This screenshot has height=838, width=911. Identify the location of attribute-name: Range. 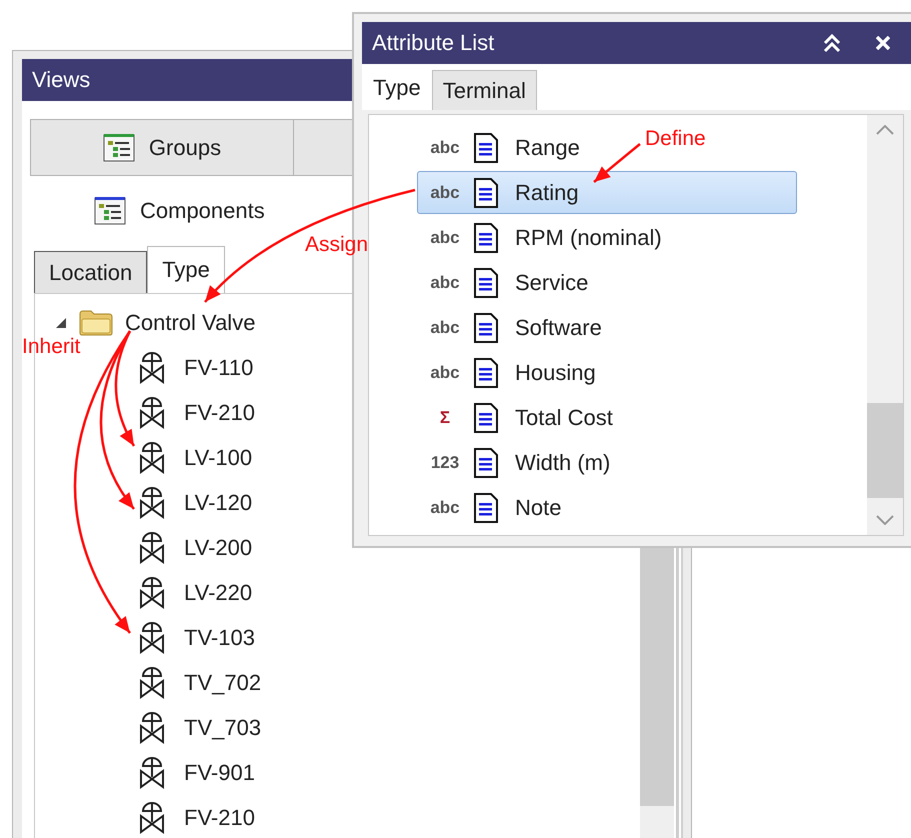
(547, 147).